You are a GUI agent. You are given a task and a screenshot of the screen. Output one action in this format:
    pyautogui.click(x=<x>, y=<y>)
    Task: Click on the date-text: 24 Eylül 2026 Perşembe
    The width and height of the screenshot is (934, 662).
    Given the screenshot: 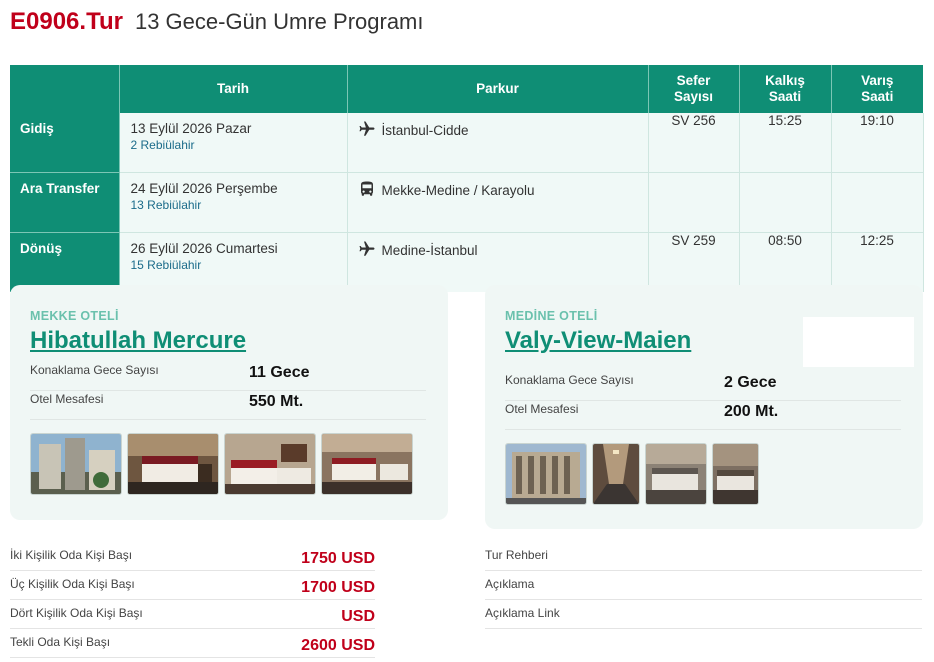 What is the action you would take?
    pyautogui.click(x=204, y=188)
    